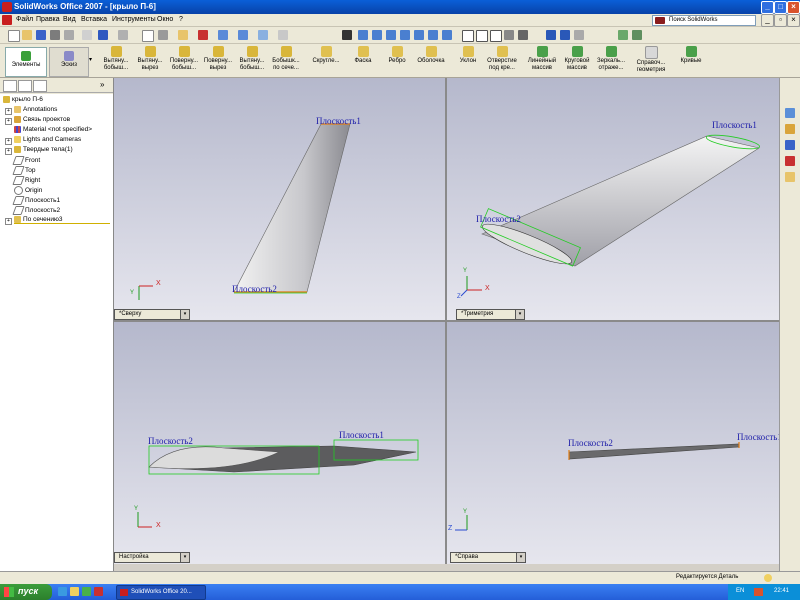 The height and width of the screenshot is (600, 800). I want to click on zoom-fit-icon, so click(223, 35).